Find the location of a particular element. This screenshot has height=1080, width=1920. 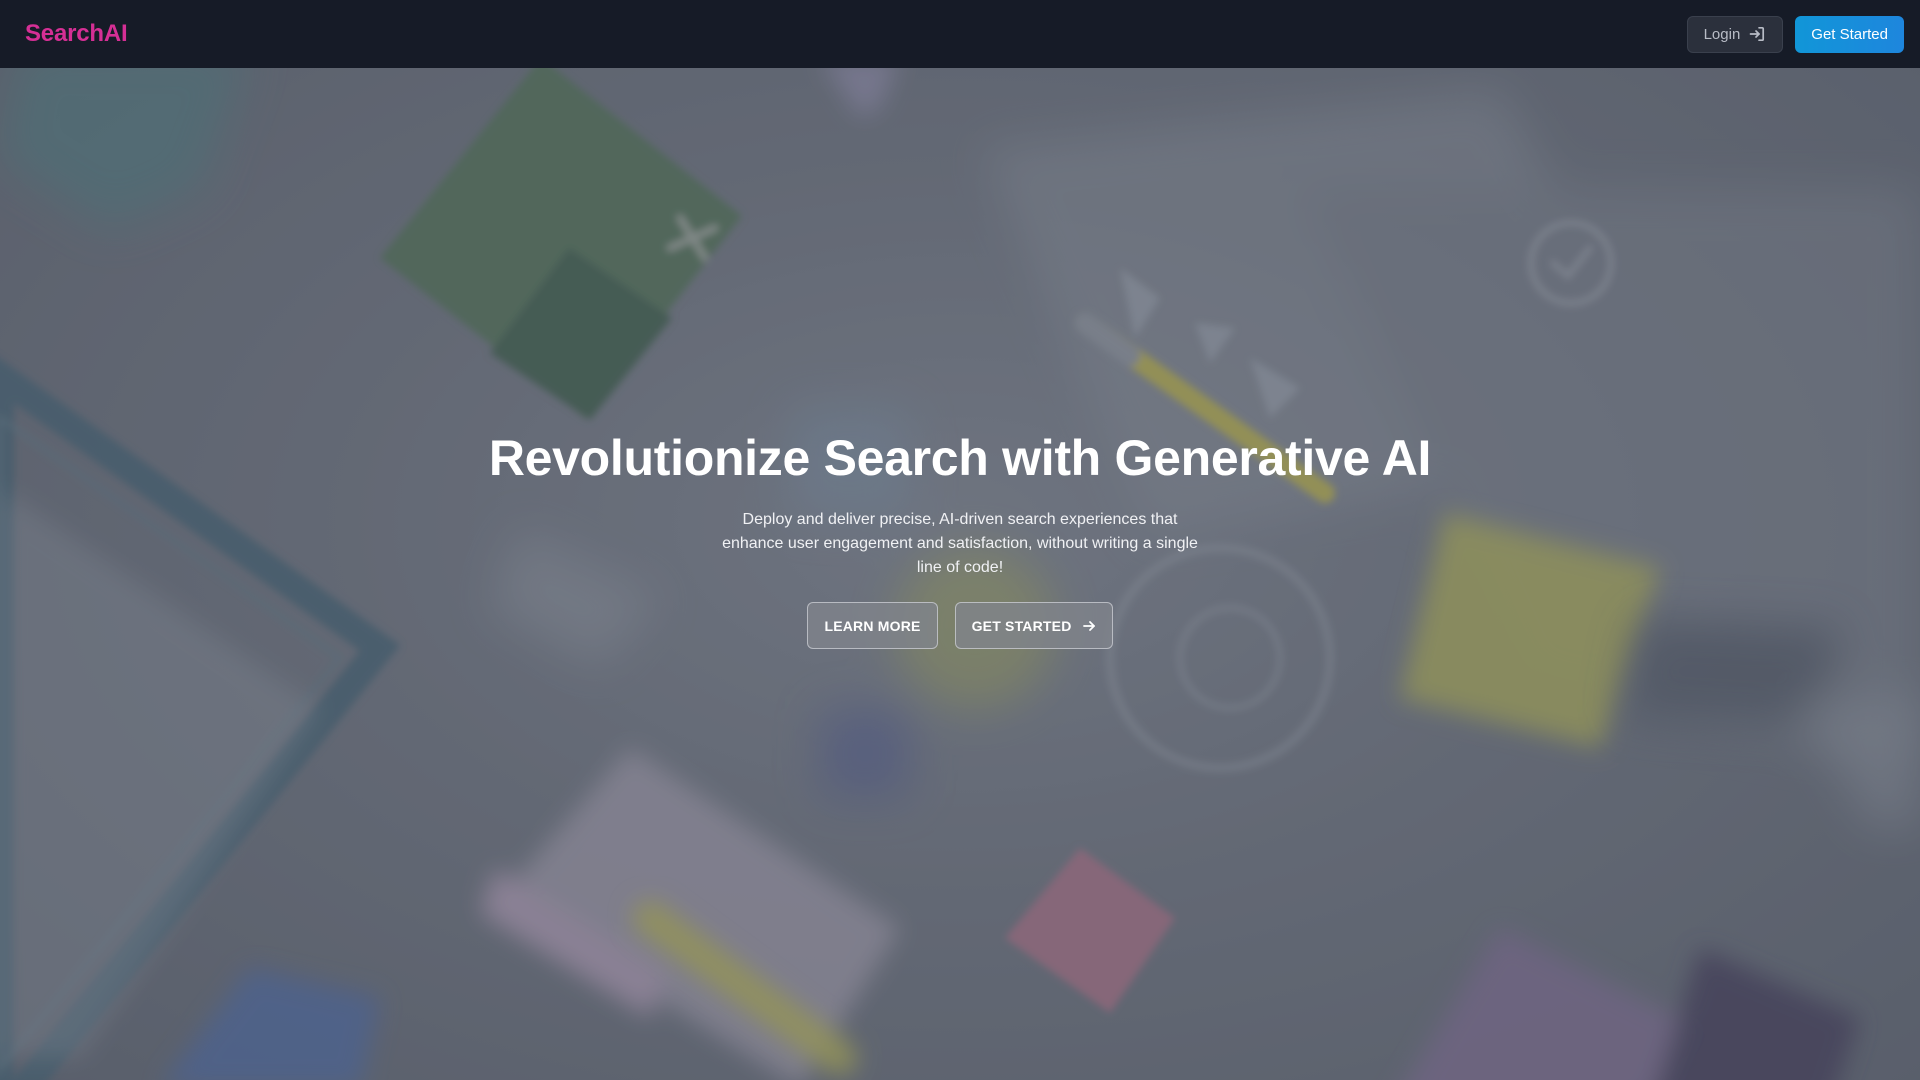

hero-title: Revolutionize Search with Generative AI is located at coordinates (960, 458).